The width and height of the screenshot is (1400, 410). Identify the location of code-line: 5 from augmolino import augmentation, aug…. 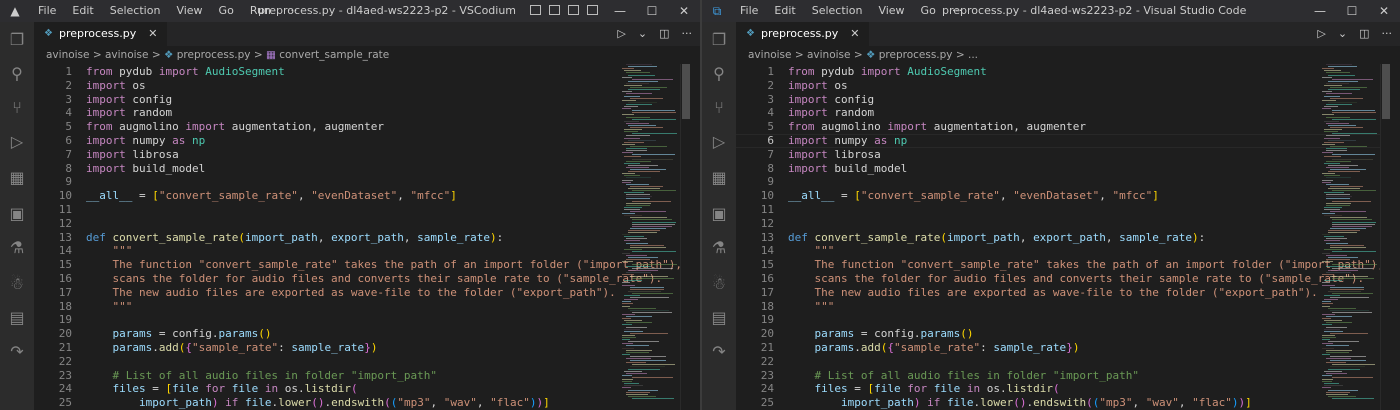
(1023, 127).